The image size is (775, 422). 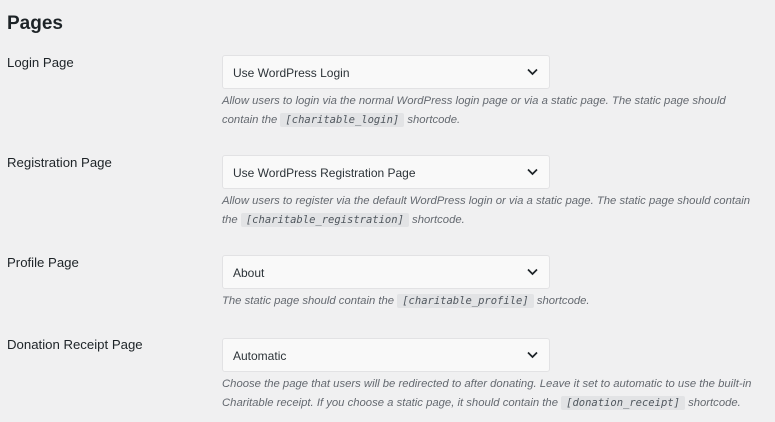 I want to click on login-page-label: Login Page, so click(x=40, y=62).